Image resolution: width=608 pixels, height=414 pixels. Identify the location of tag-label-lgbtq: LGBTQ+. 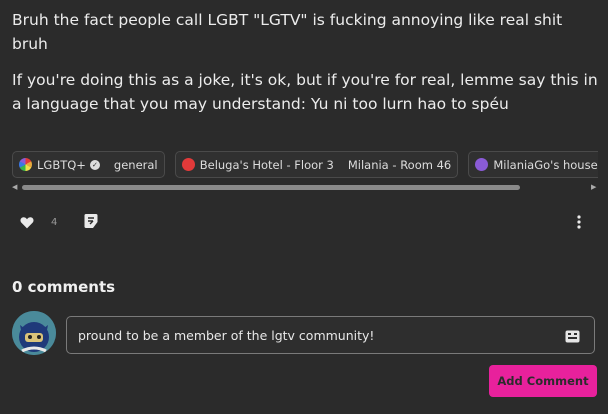
(61, 164).